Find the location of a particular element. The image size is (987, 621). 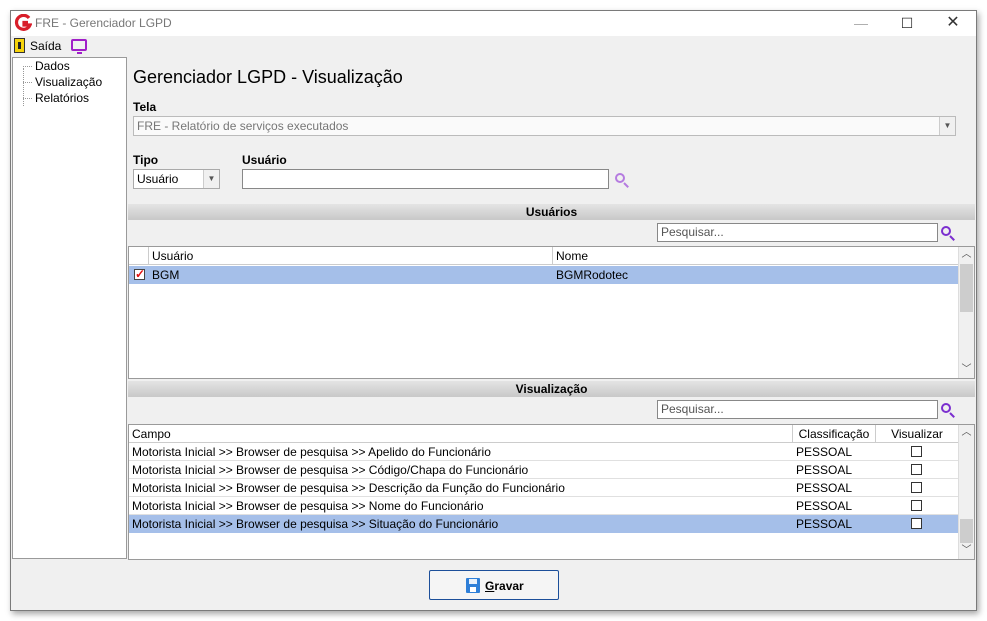

column-header-visualizar: Visualizar is located at coordinates (917, 434).